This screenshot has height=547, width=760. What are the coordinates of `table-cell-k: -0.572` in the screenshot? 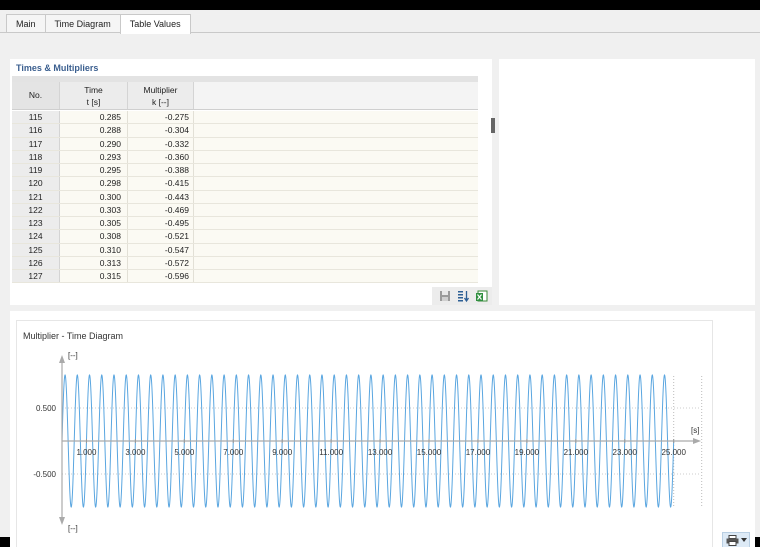 It's located at (161, 262).